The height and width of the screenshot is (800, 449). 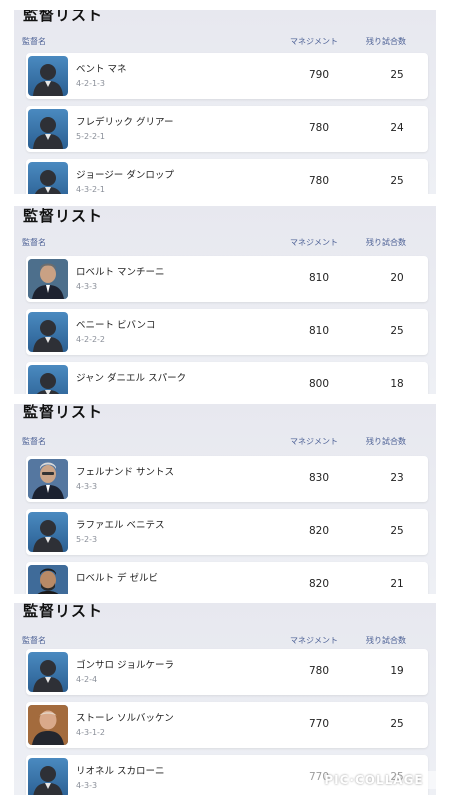 What do you see at coordinates (120, 771) in the screenshot?
I see `manager-name: リオネル スカローニ` at bounding box center [120, 771].